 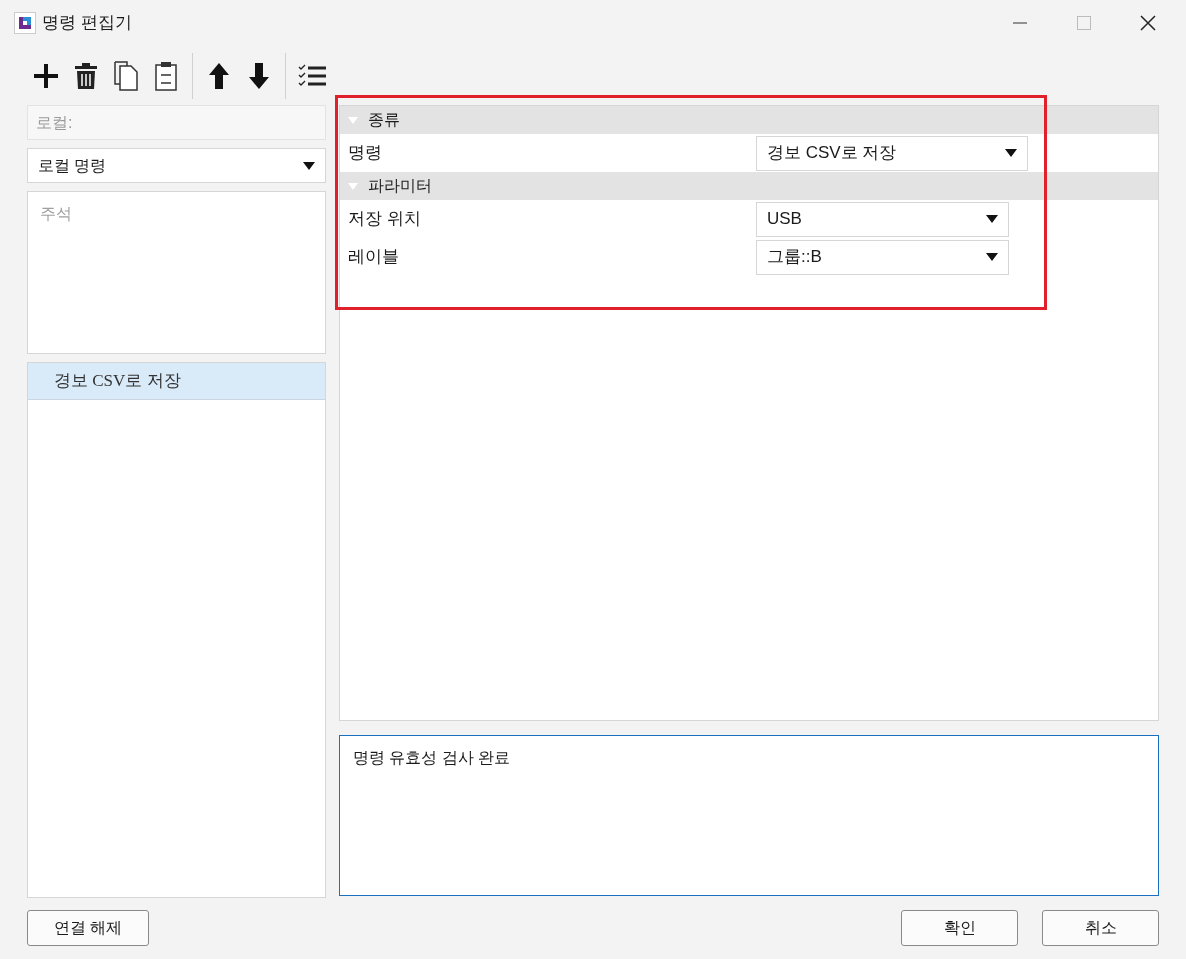 I want to click on category-label: 파라미터, so click(x=400, y=186).